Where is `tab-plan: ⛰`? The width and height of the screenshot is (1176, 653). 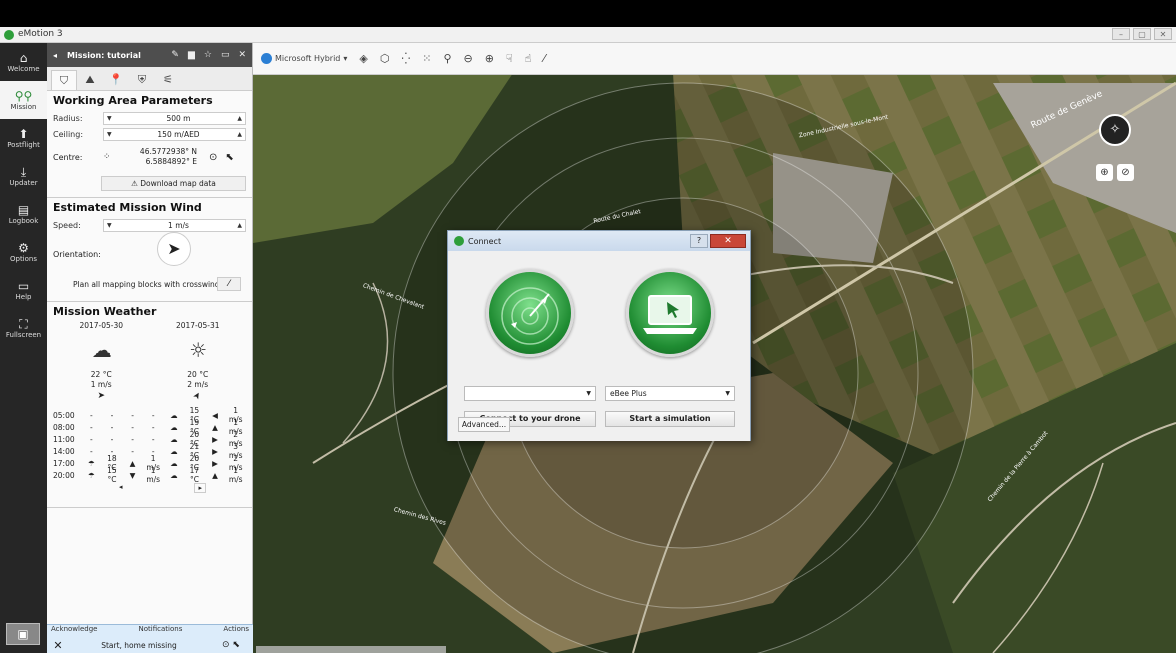
tab-plan: ⛰ is located at coordinates (90, 80).